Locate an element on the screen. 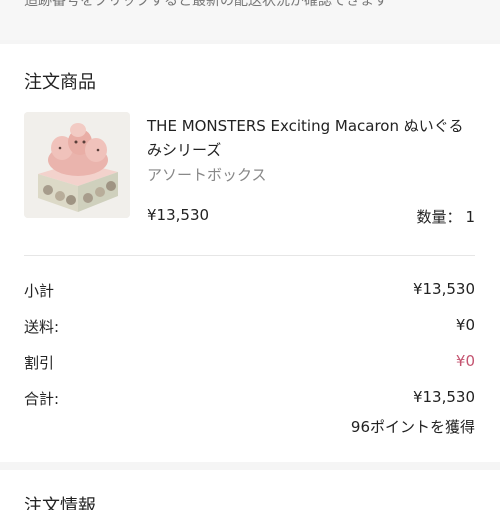  discount-row: 割引 ¥0 is located at coordinates (249, 362).